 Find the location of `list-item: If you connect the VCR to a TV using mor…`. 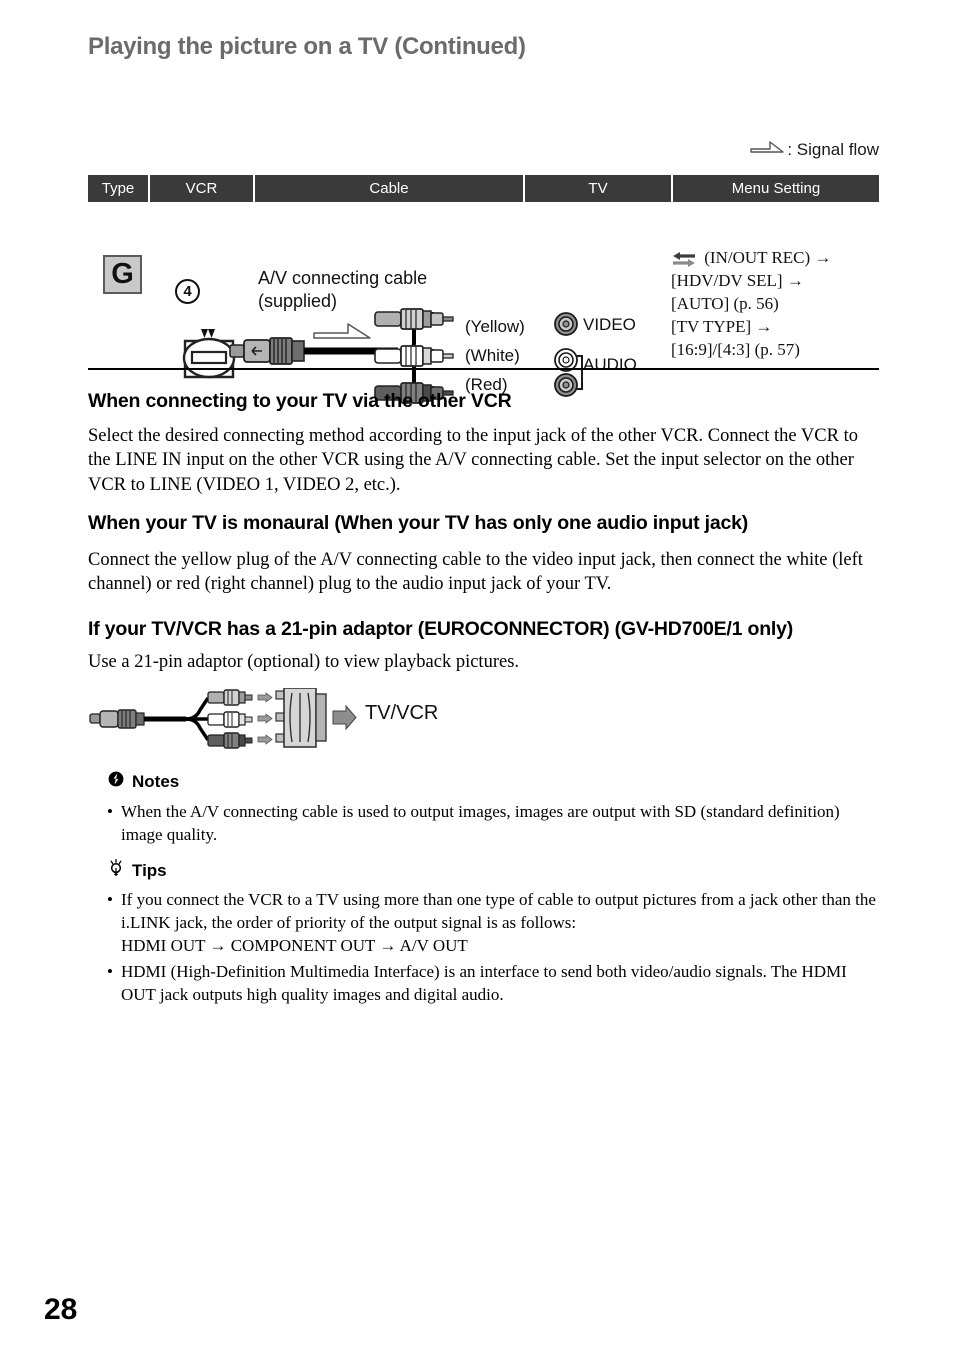

list-item: If you connect the VCR to a TV using mor… is located at coordinates (495, 922).